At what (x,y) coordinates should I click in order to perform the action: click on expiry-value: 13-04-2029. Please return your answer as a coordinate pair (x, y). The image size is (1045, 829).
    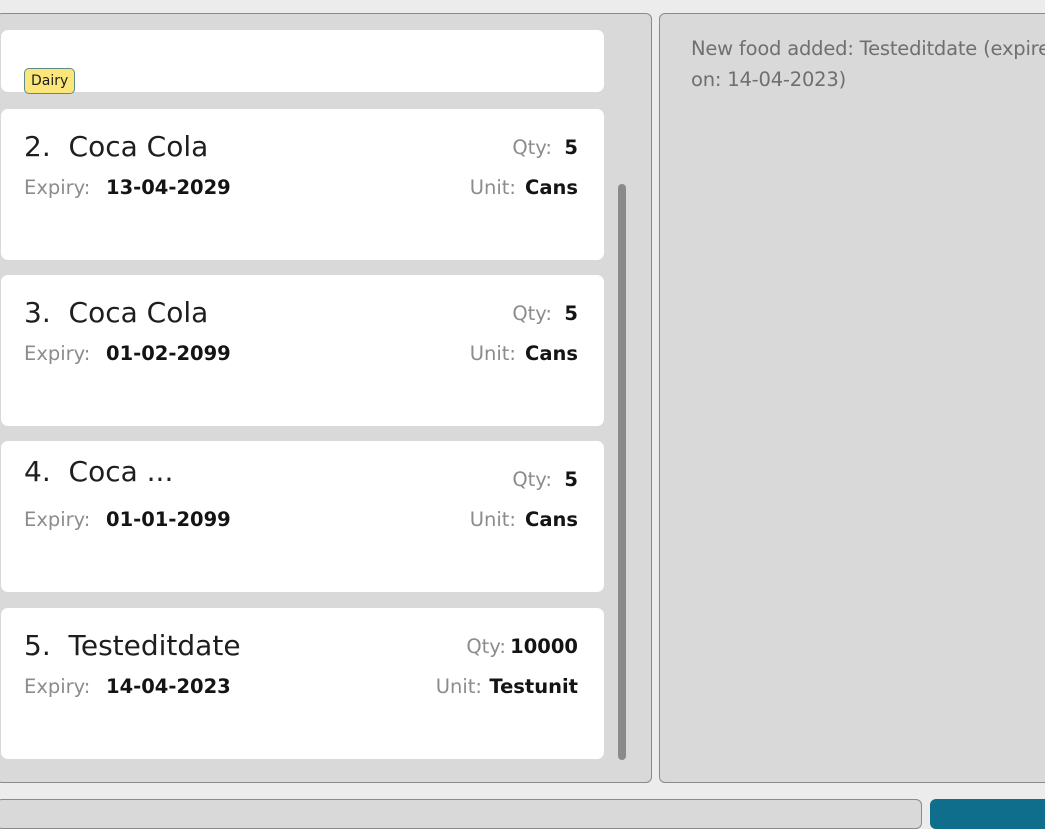
    Looking at the image, I should click on (168, 187).